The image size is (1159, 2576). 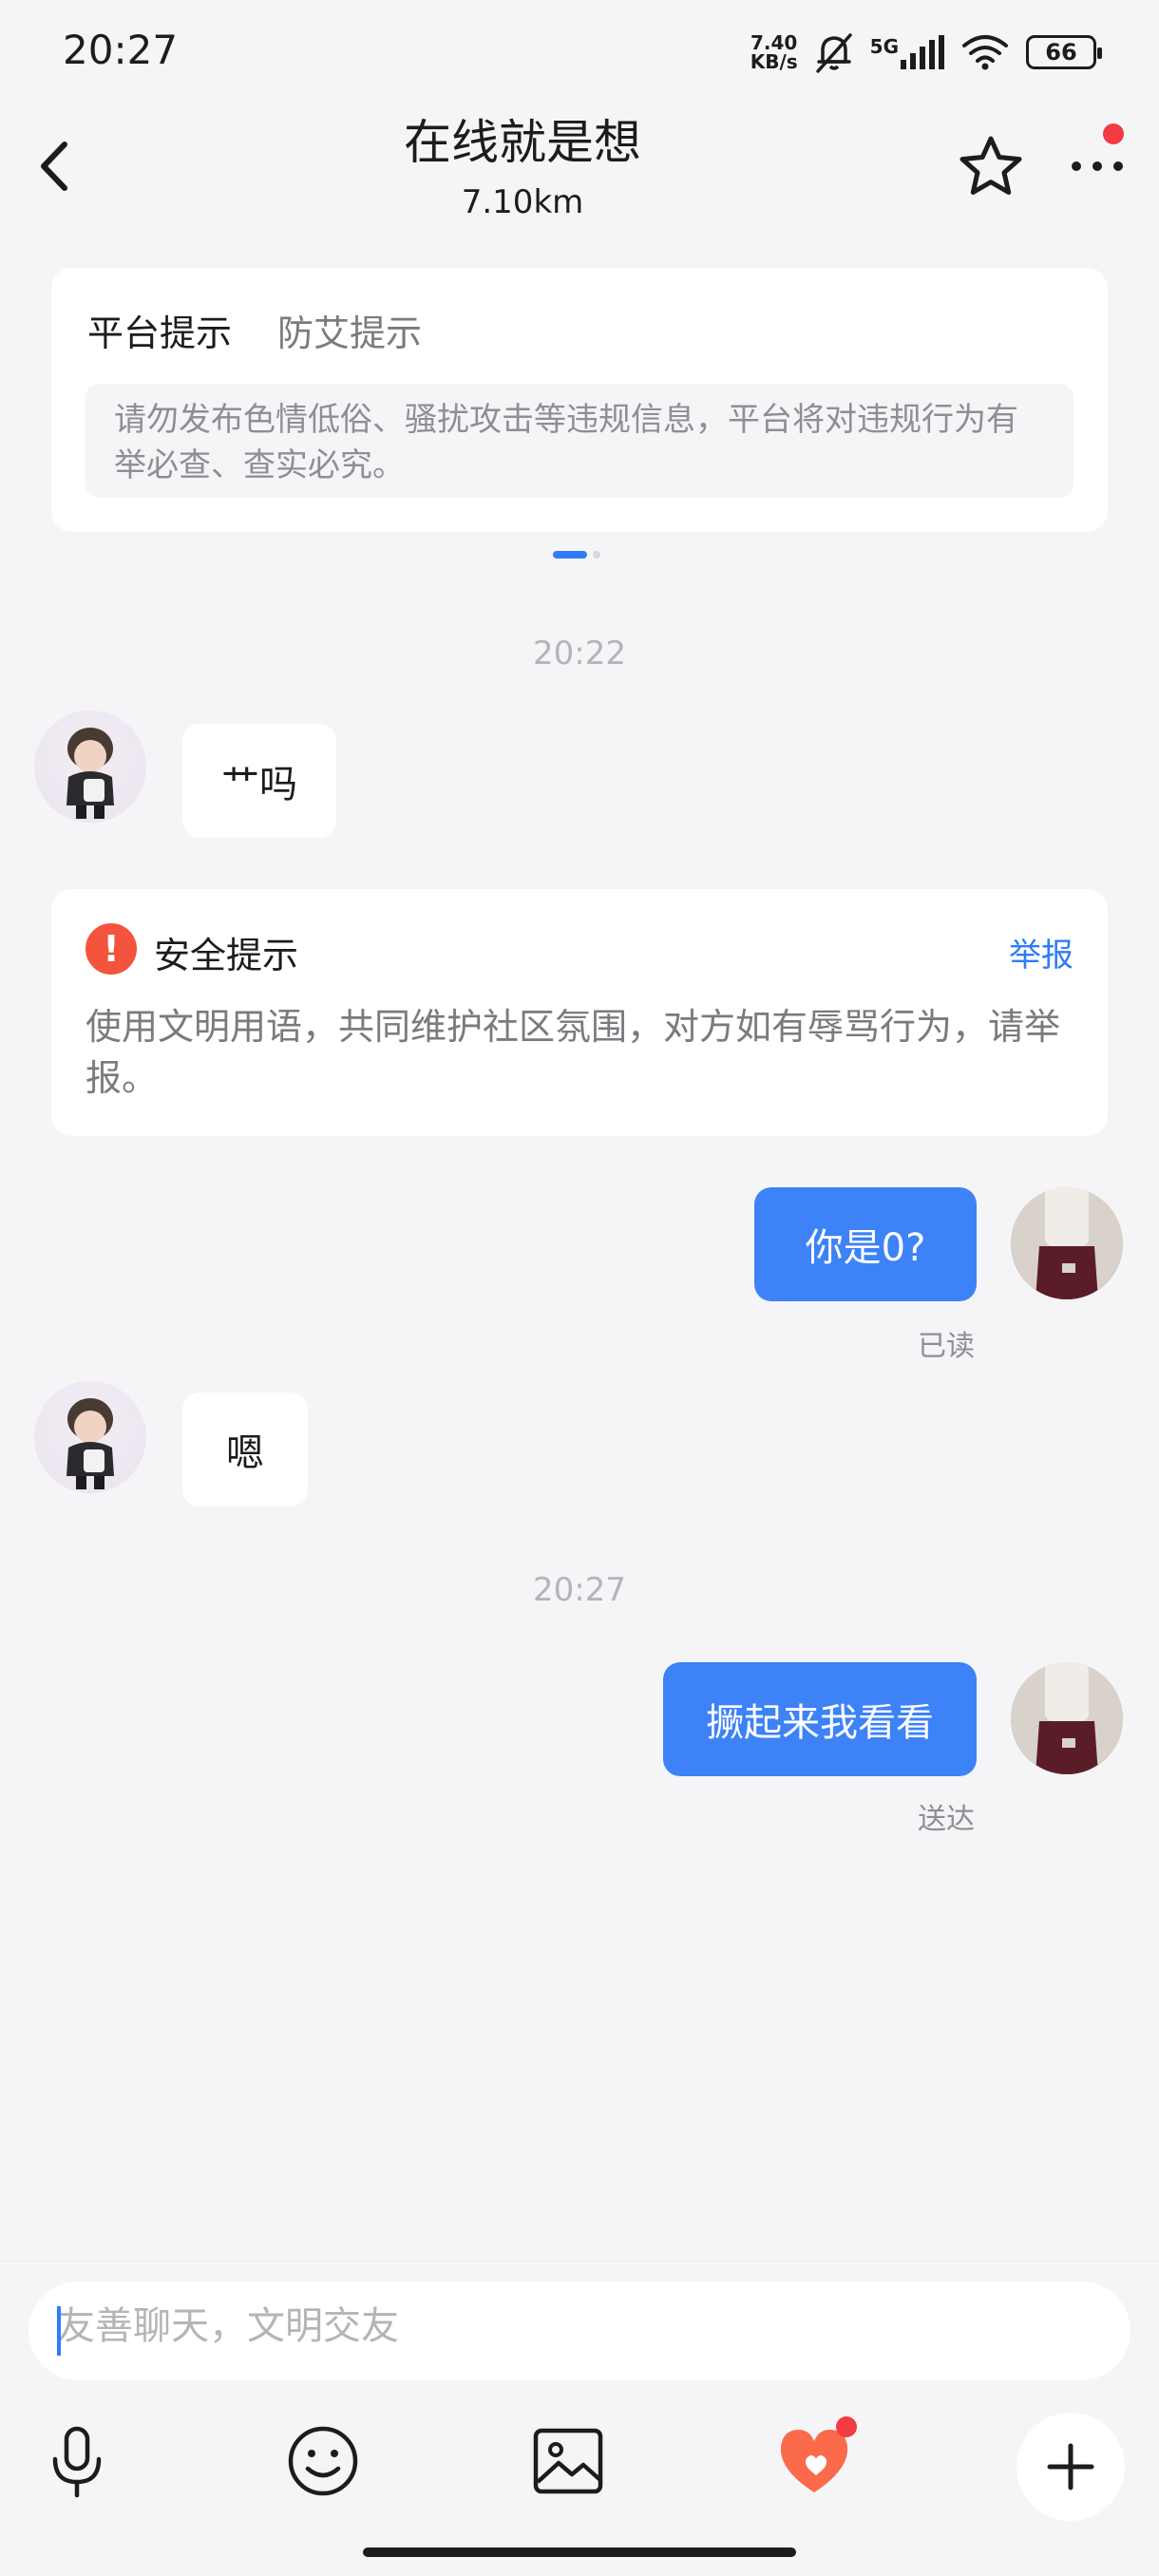 I want to click on emoji-button, so click(x=323, y=2461).